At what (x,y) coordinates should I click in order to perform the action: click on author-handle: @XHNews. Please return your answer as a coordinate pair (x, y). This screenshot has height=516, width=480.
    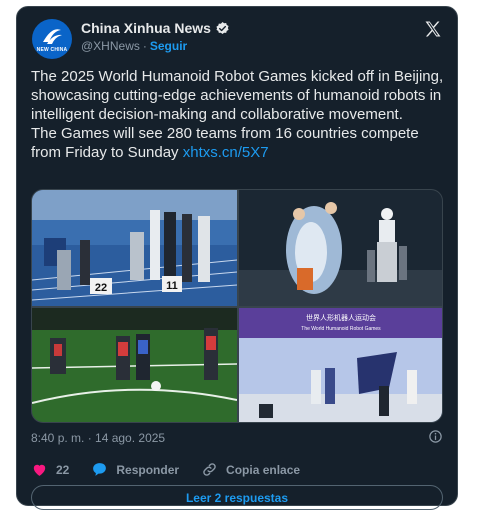
    Looking at the image, I should click on (110, 46).